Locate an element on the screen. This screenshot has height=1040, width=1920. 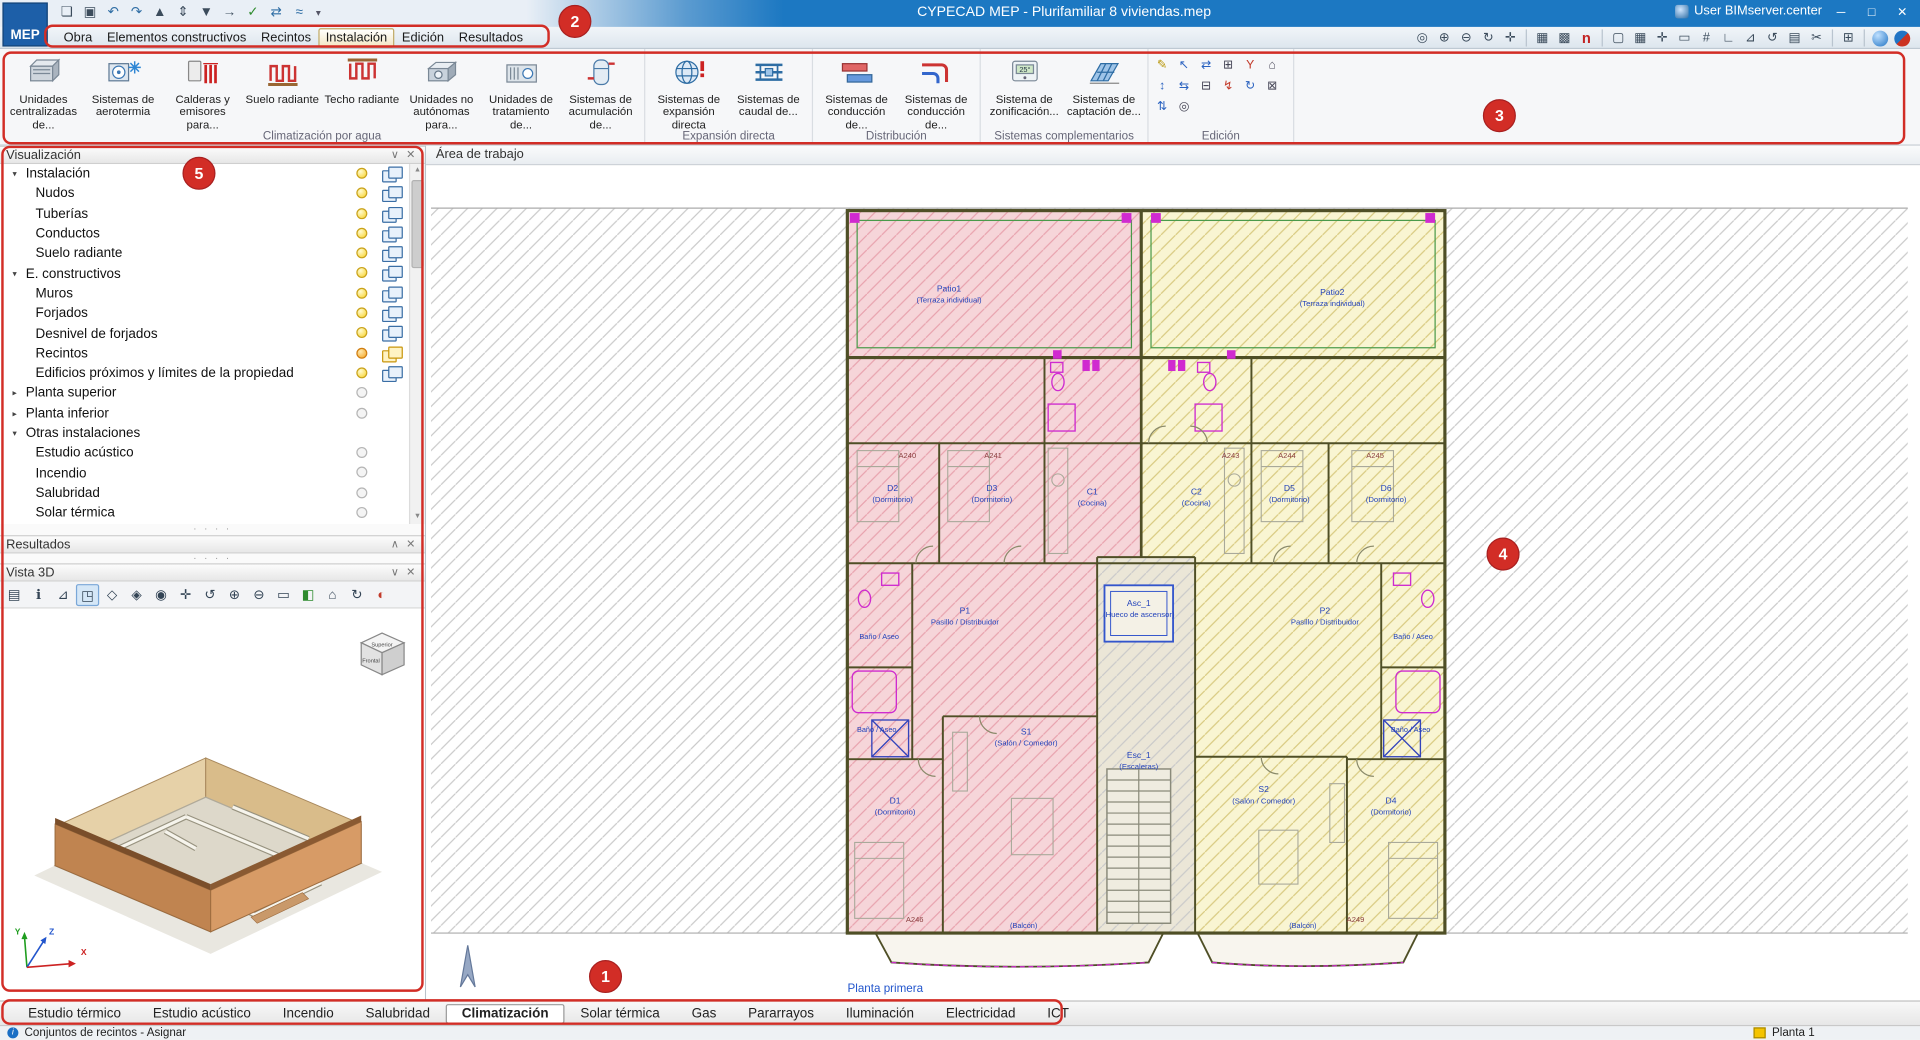
view-cube: Superior Frontal is located at coordinates (382, 654).